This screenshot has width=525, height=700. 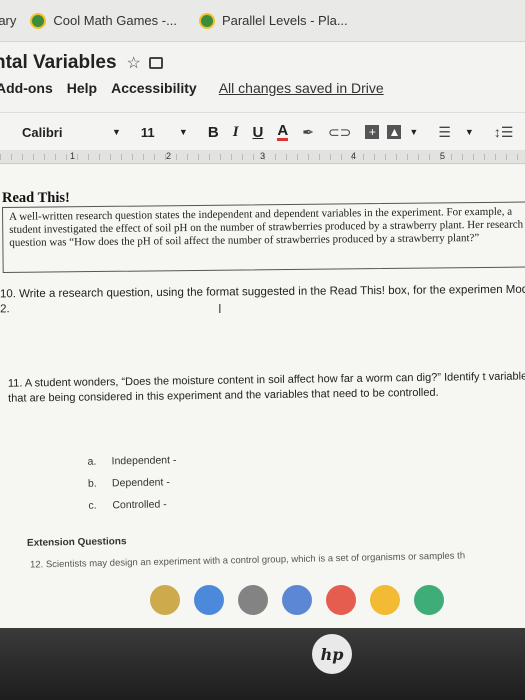 What do you see at coordinates (209, 600) in the screenshot?
I see `apps-app-icon` at bounding box center [209, 600].